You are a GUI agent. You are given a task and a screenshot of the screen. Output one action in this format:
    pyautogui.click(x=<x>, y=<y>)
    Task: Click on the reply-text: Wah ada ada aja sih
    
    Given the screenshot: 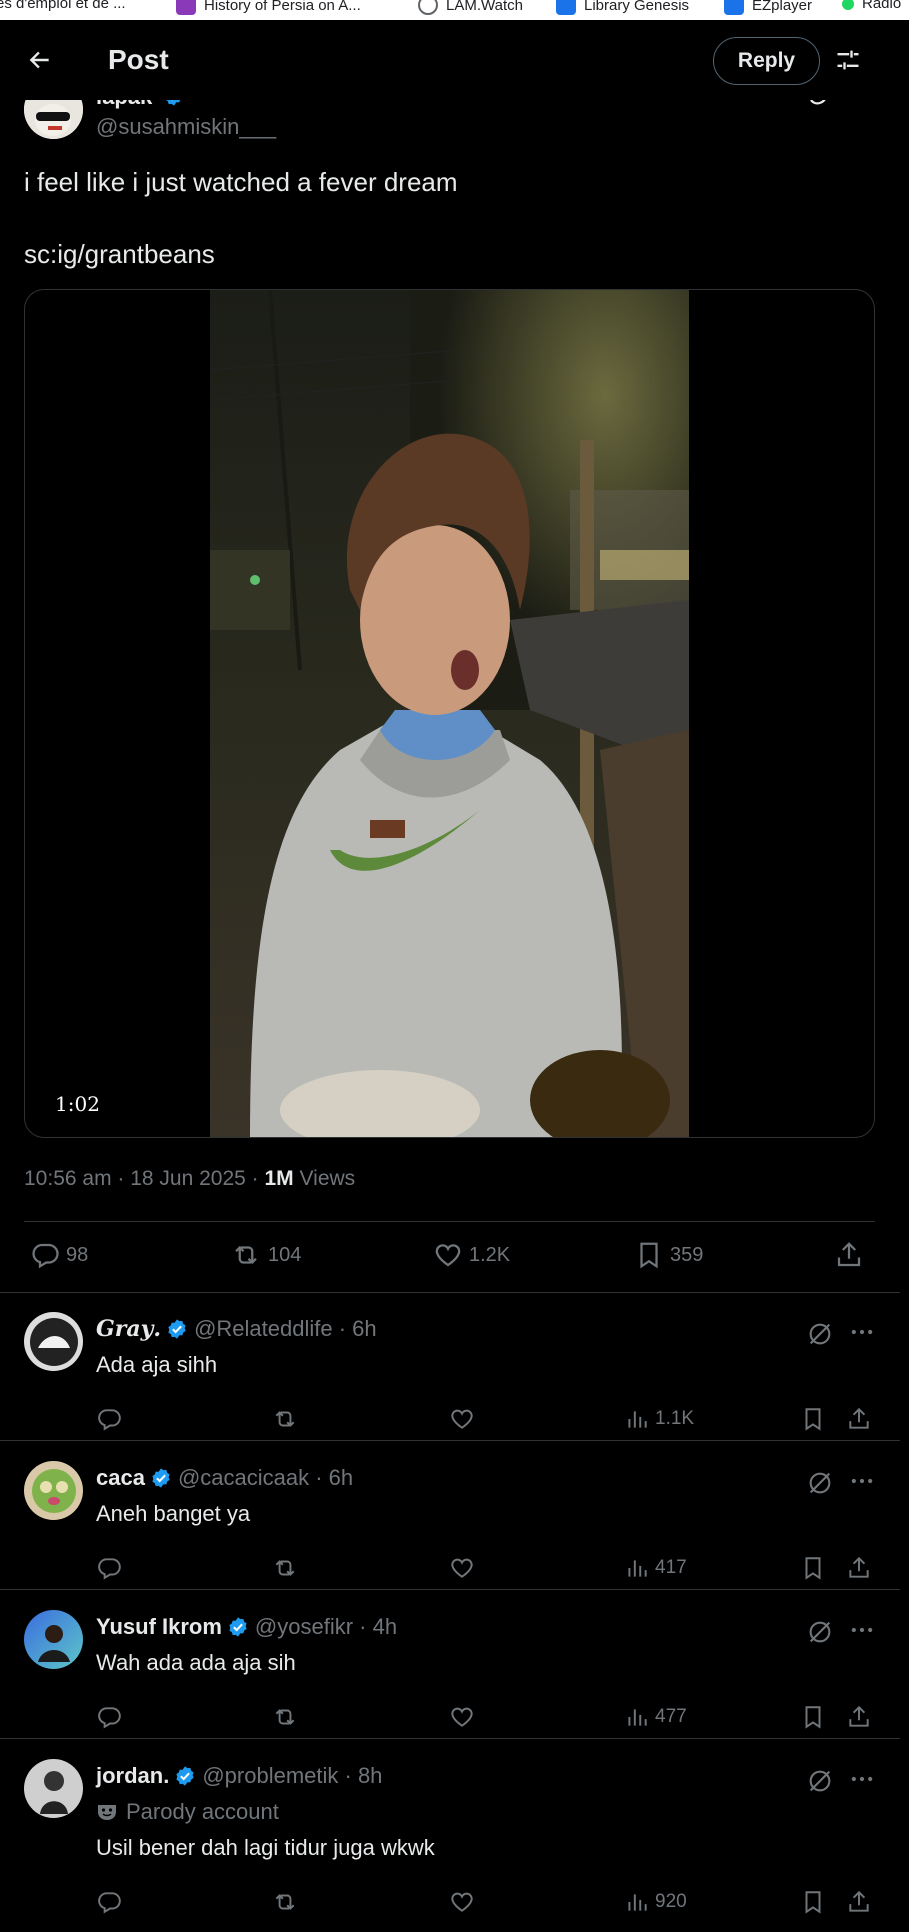 What is the action you would take?
    pyautogui.click(x=196, y=1662)
    